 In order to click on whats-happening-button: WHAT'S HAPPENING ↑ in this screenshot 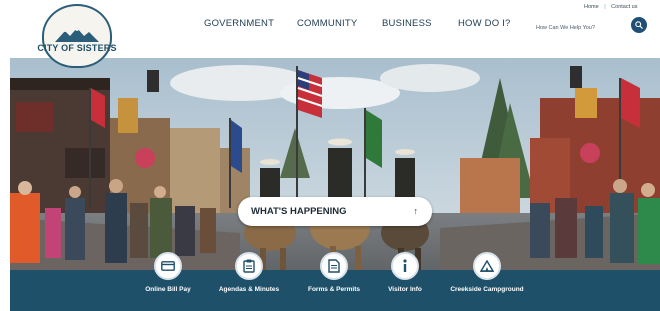, I will do `click(335, 211)`.